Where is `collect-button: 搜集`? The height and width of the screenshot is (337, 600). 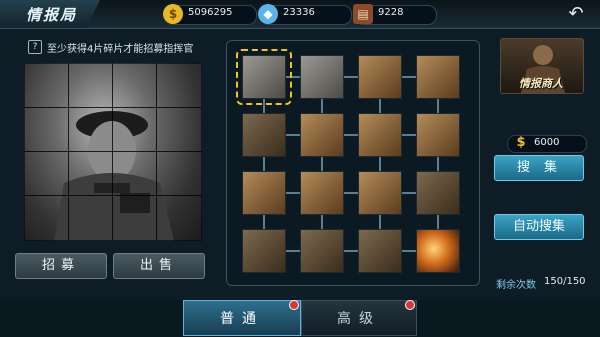
collect-button: 搜集 is located at coordinates (539, 168).